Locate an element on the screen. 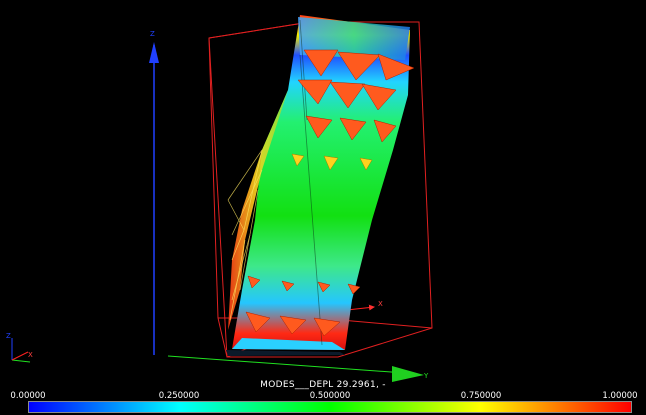 This screenshot has height=415, width=646. scalar-bar-tick-label: 1.00000 is located at coordinates (620, 396).